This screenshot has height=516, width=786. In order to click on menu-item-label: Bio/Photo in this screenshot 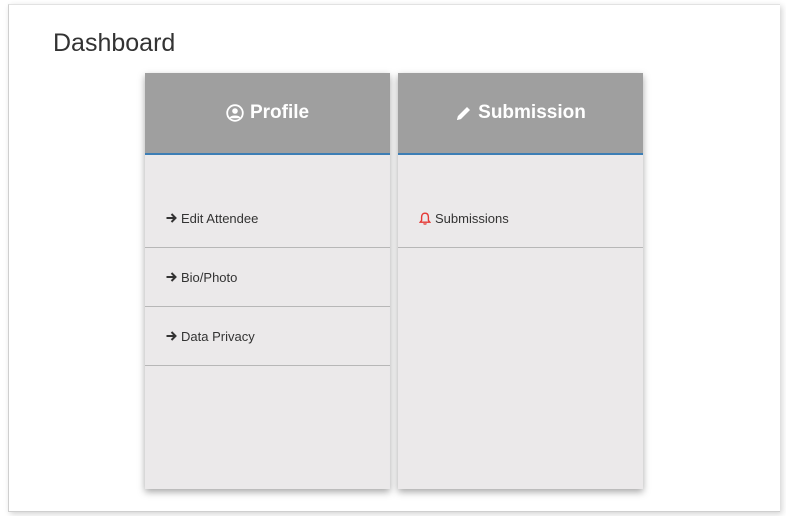, I will do `click(209, 277)`.